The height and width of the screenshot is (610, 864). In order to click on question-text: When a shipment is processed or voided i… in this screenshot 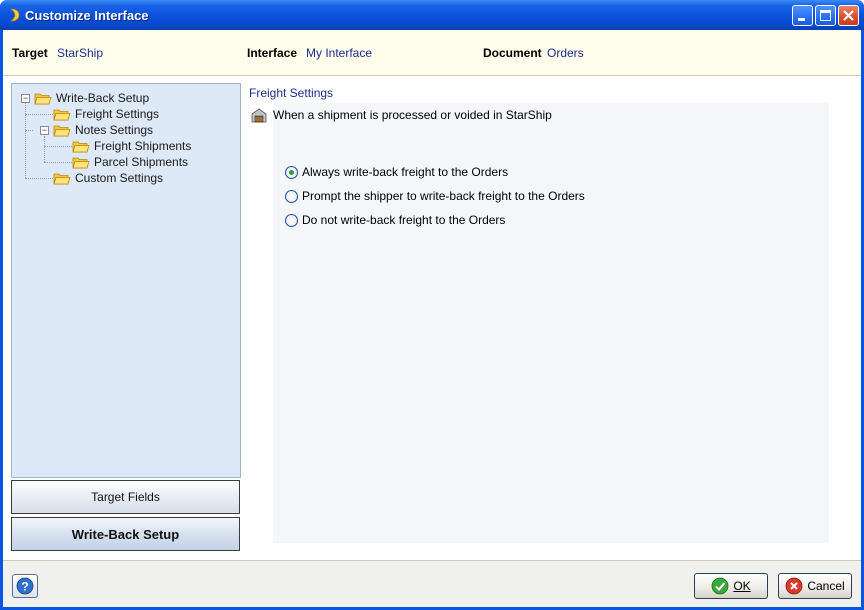, I will do `click(412, 115)`.